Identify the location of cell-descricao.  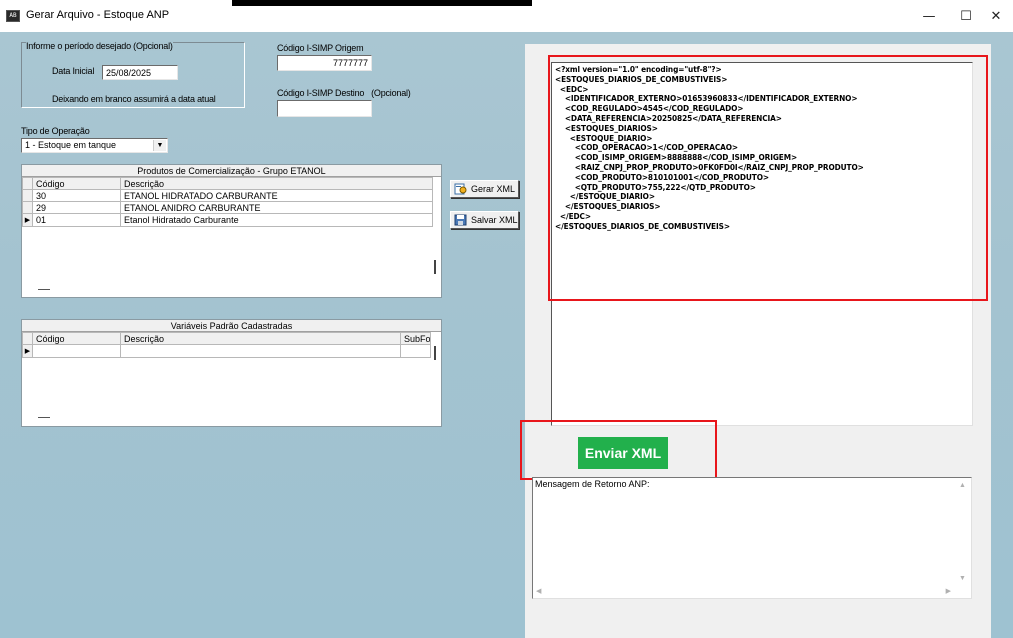
(260, 351).